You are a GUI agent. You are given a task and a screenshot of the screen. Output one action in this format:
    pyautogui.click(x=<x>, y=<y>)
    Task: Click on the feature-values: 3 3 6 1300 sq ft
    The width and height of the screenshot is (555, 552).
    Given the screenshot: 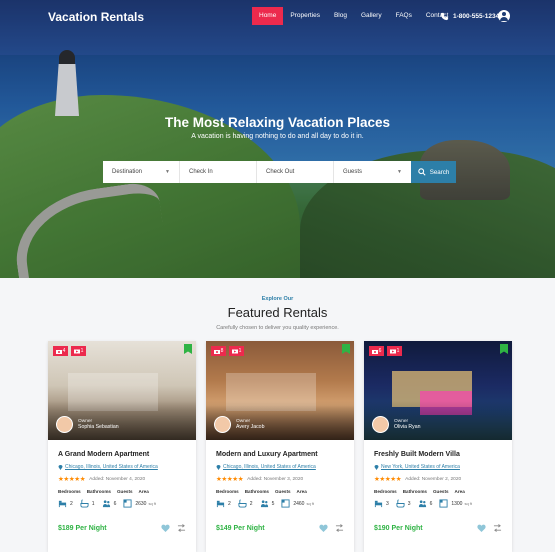 What is the action you would take?
    pyautogui.click(x=438, y=503)
    